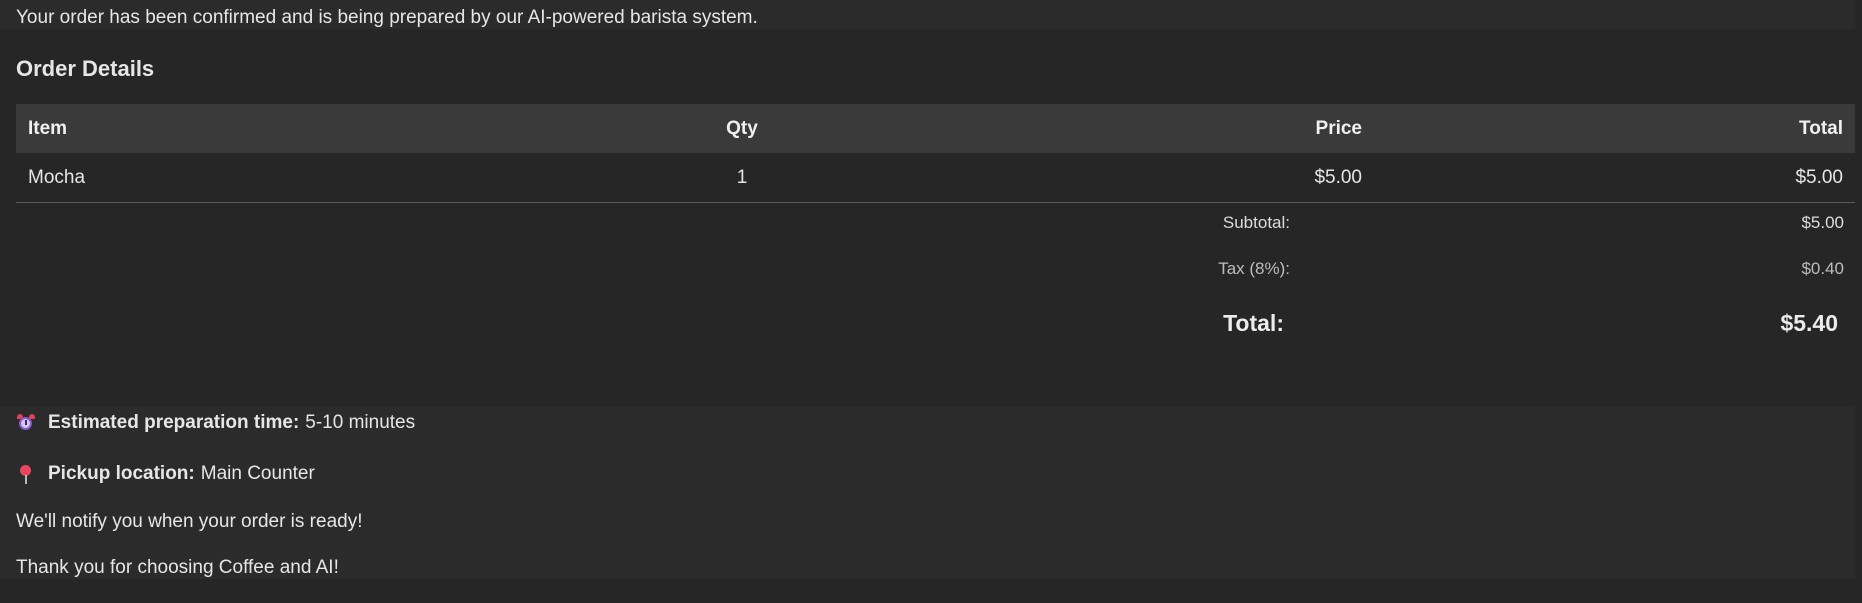 The height and width of the screenshot is (603, 1862). I want to click on column-header-price: Price, so click(1109, 128).